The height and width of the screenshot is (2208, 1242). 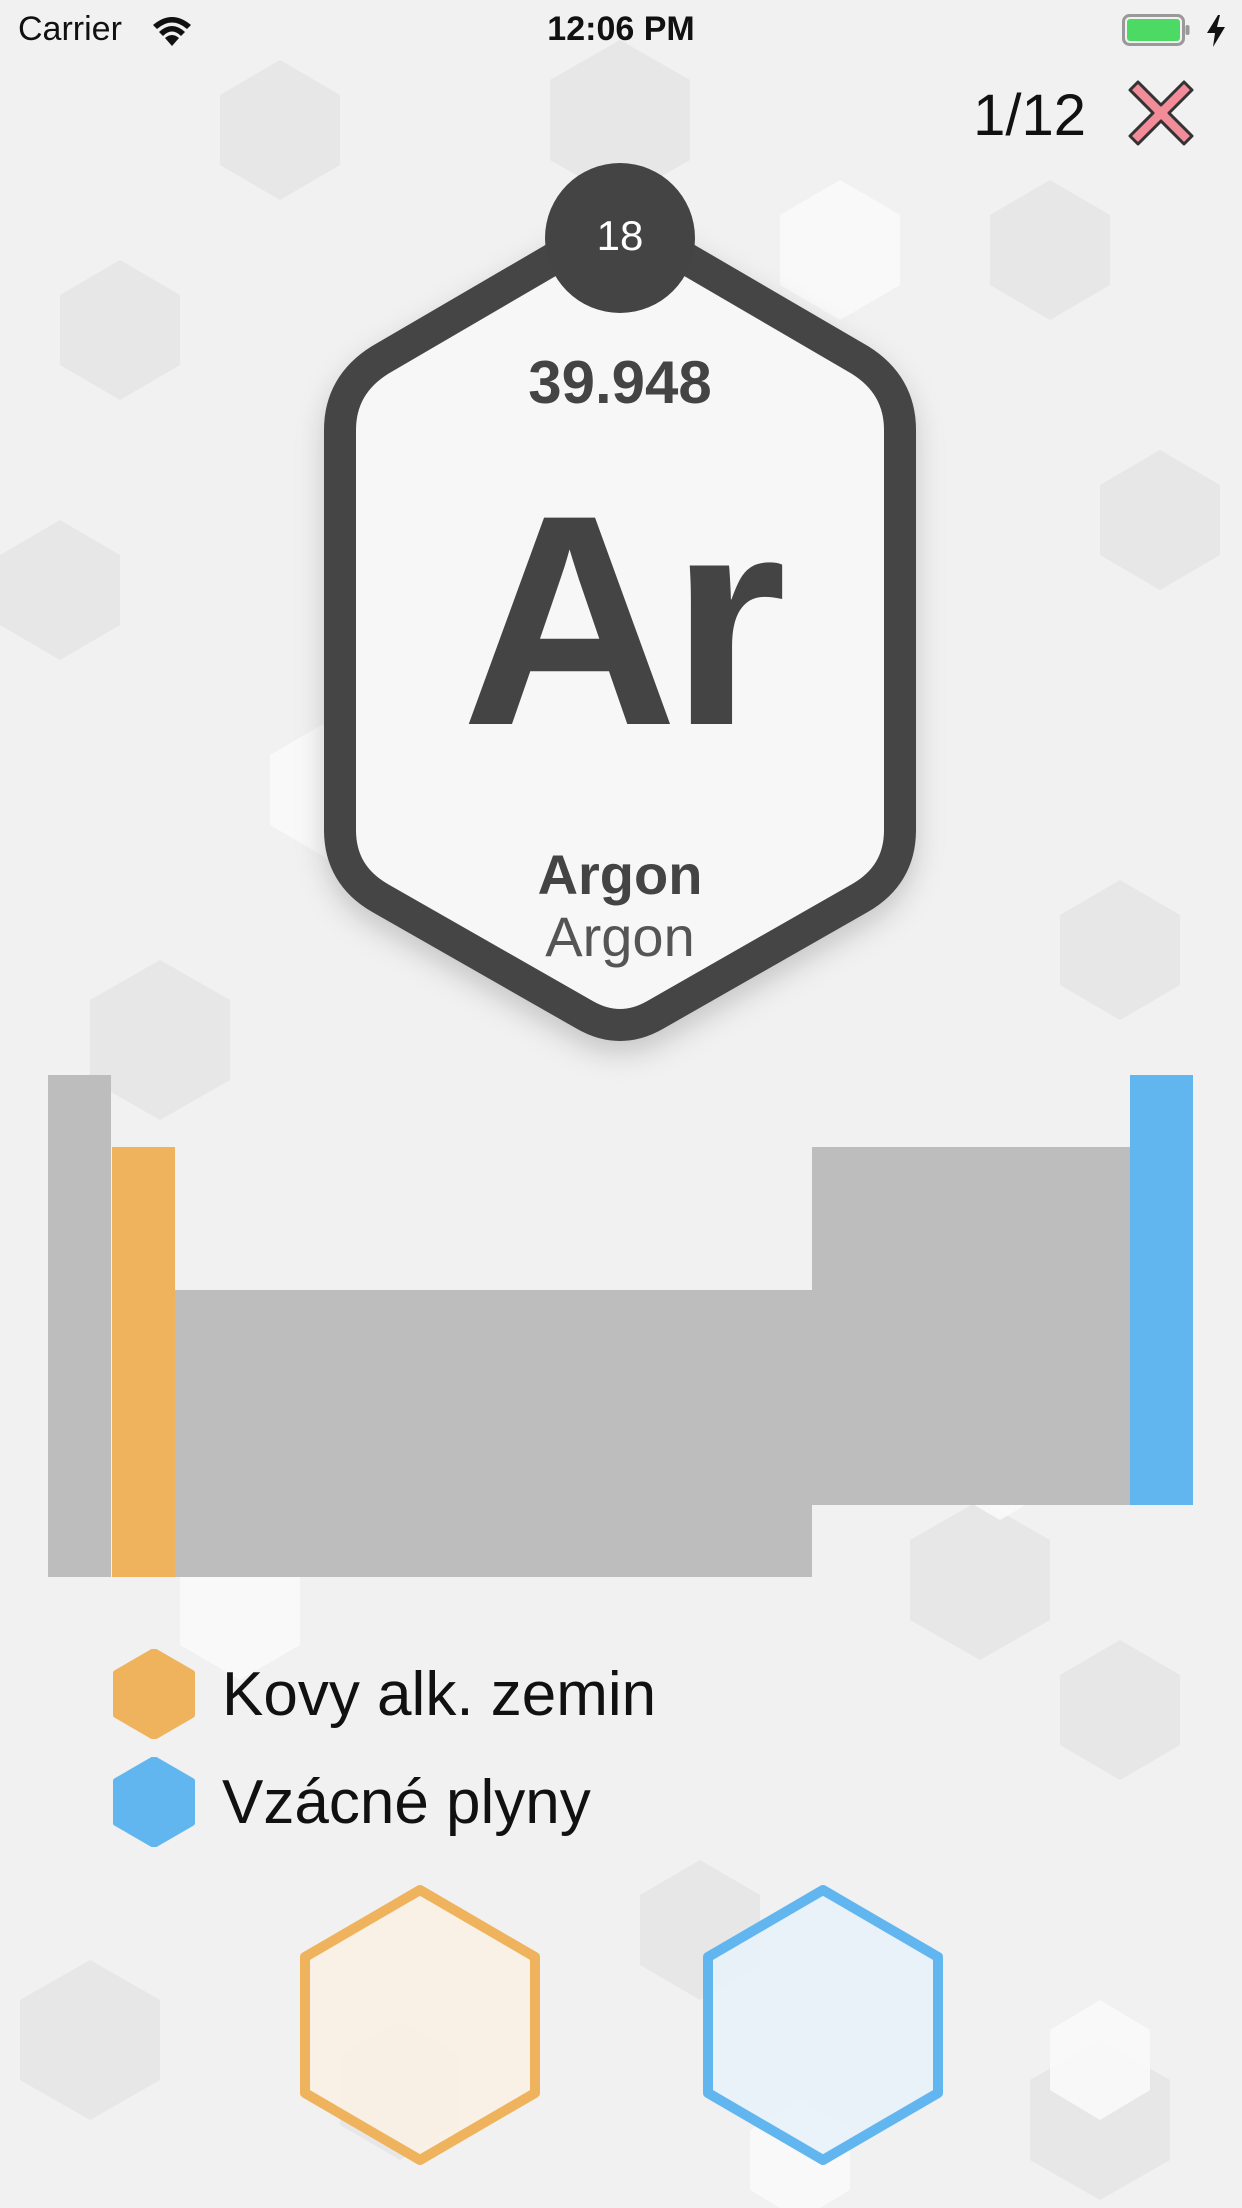 What do you see at coordinates (1029, 115) in the screenshot?
I see `question-counter: 1/12` at bounding box center [1029, 115].